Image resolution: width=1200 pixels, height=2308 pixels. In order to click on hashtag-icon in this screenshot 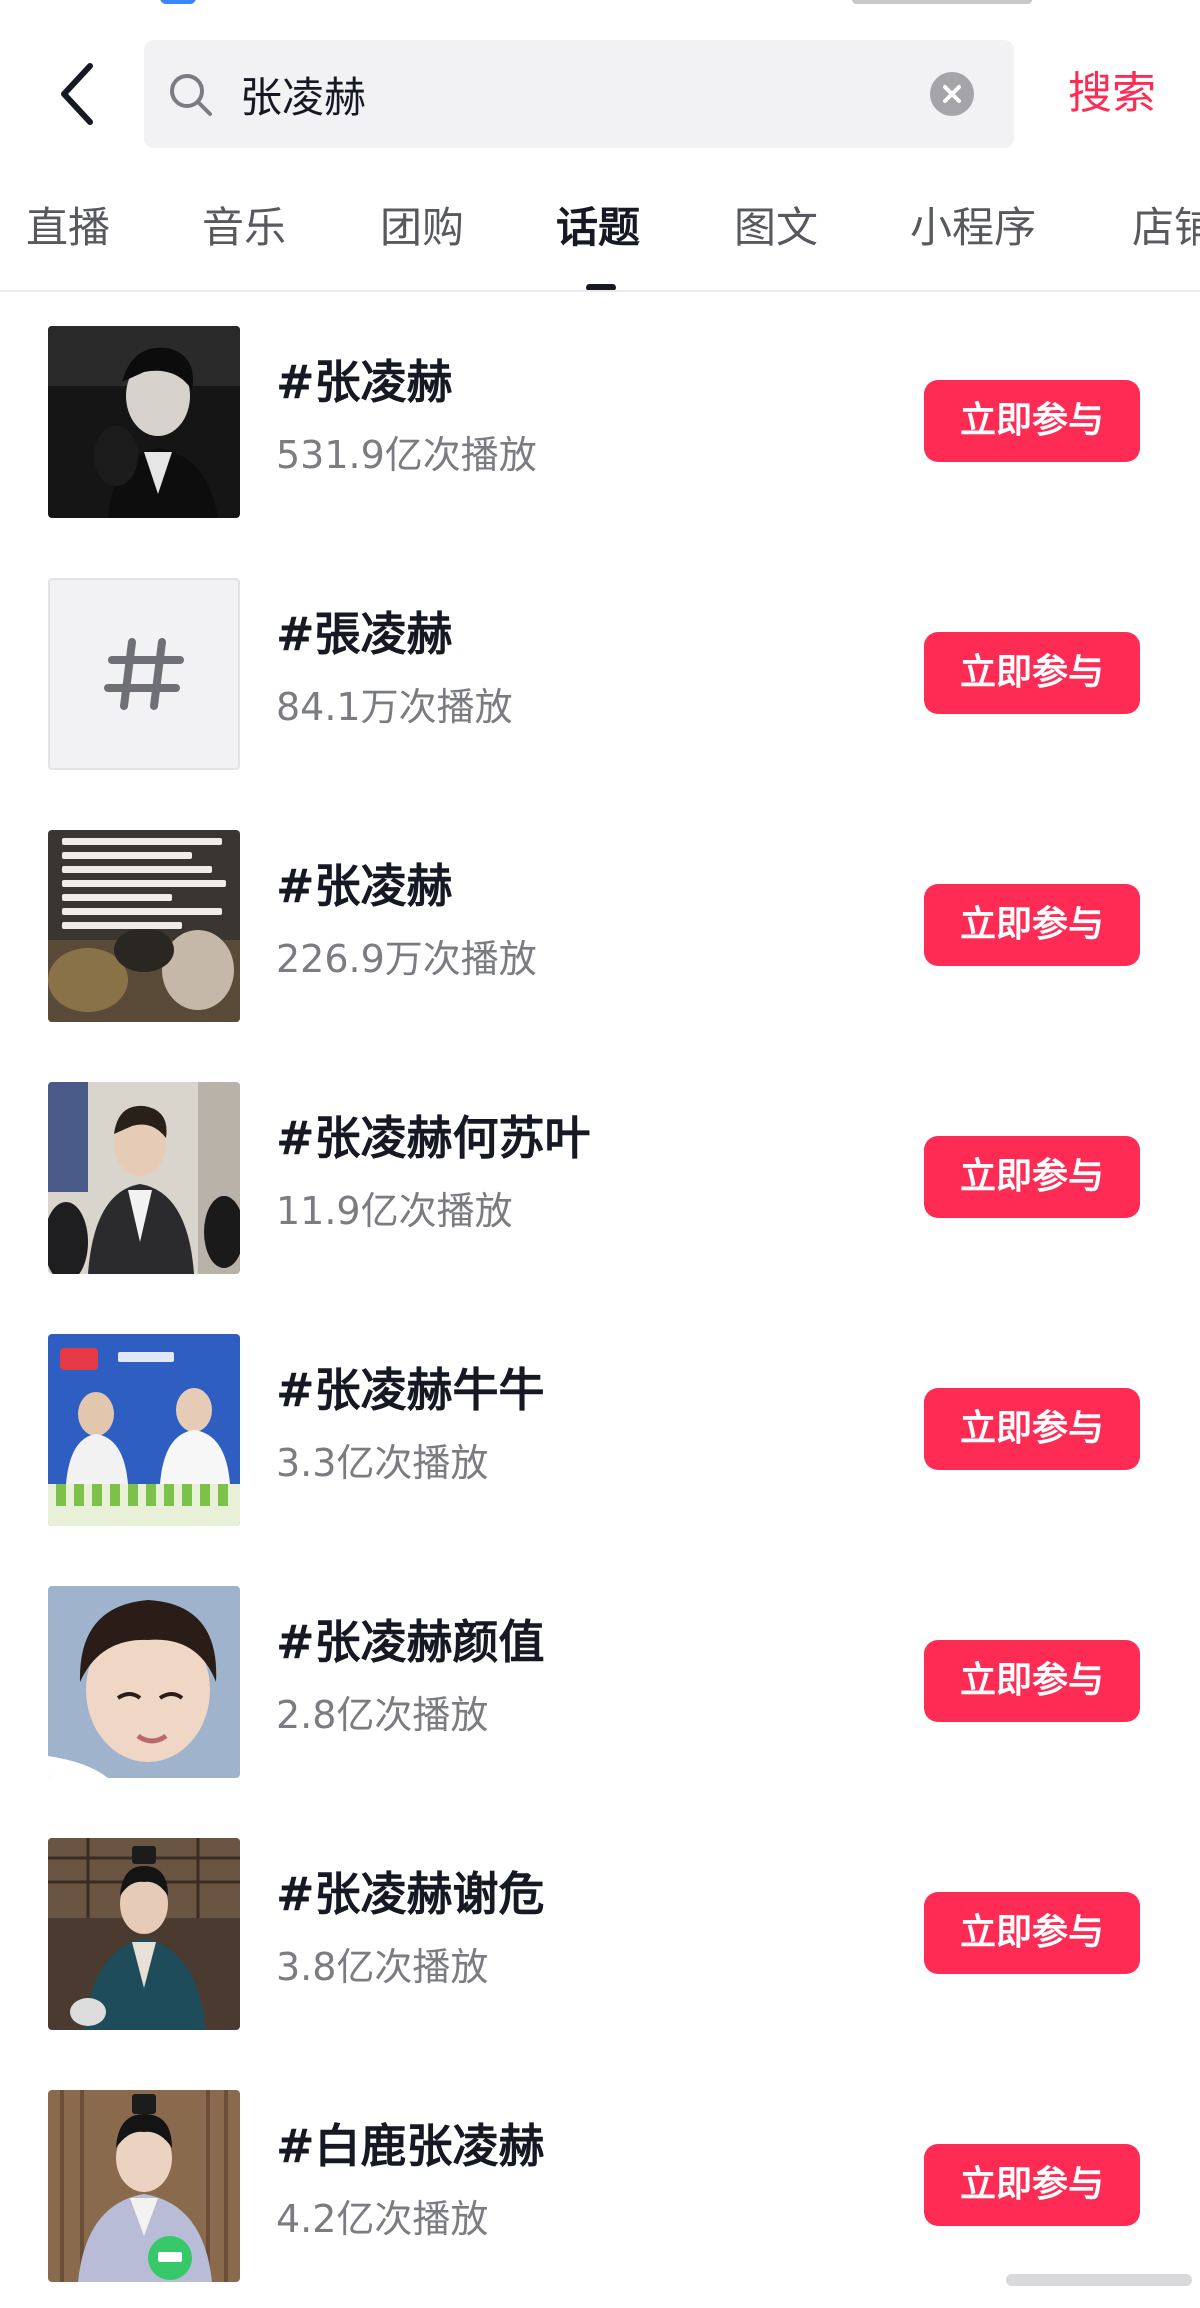, I will do `click(144, 674)`.